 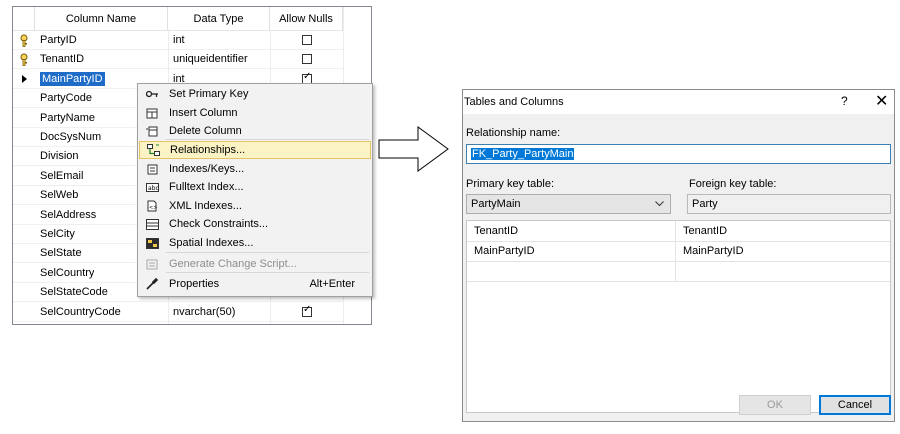 I want to click on indexes-icon, so click(x=152, y=169).